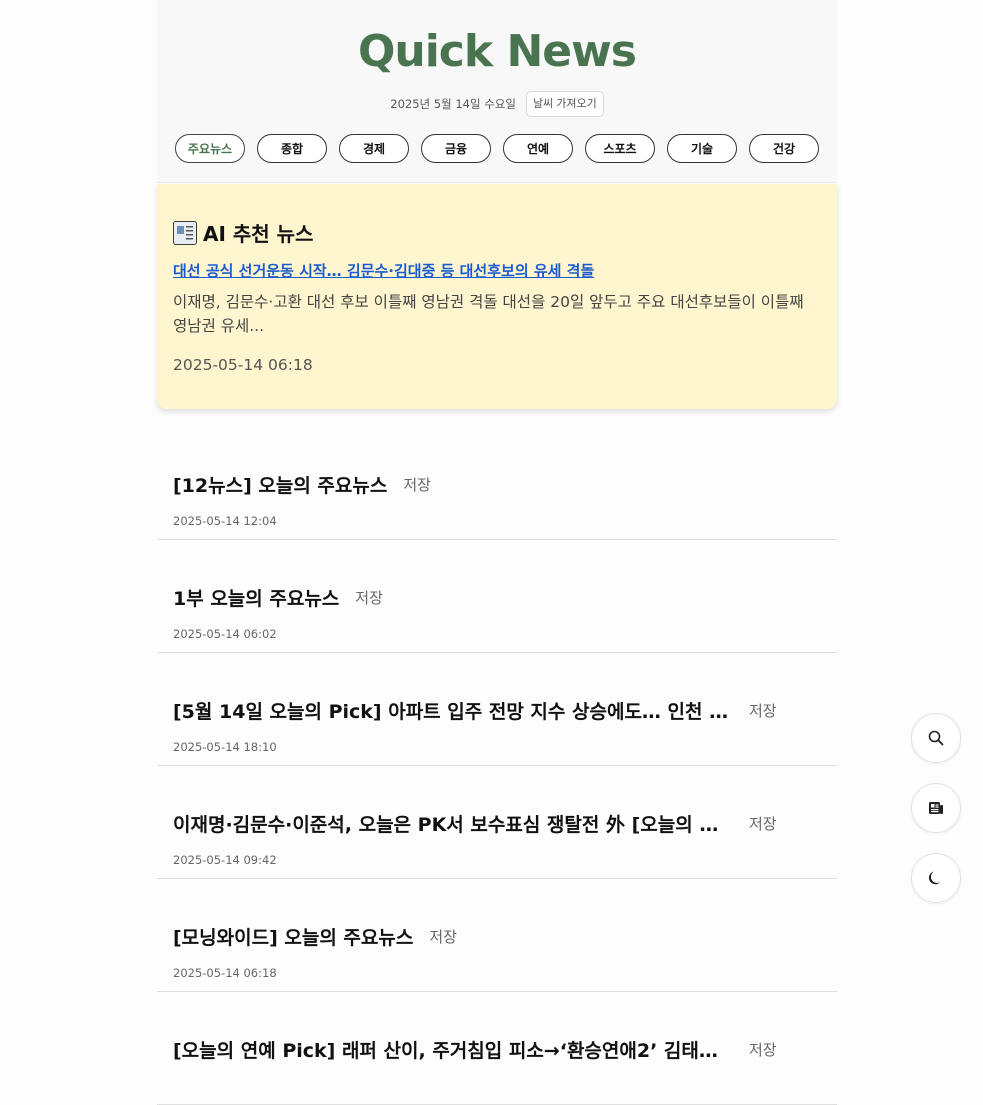 The width and height of the screenshot is (983, 1105). What do you see at coordinates (225, 747) in the screenshot?
I see `news-time: 2025-05-14 18:10` at bounding box center [225, 747].